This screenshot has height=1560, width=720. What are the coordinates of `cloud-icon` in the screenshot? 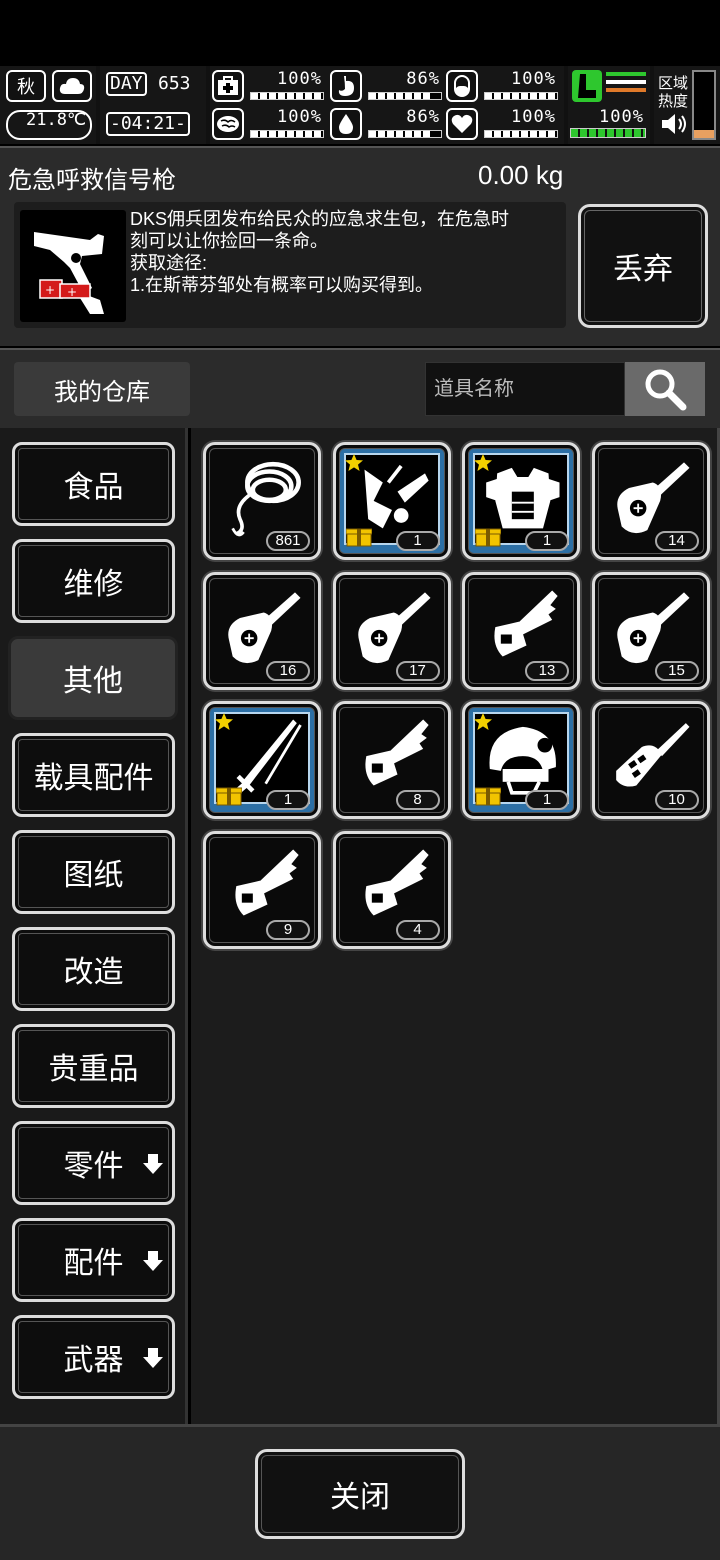 It's located at (72, 86).